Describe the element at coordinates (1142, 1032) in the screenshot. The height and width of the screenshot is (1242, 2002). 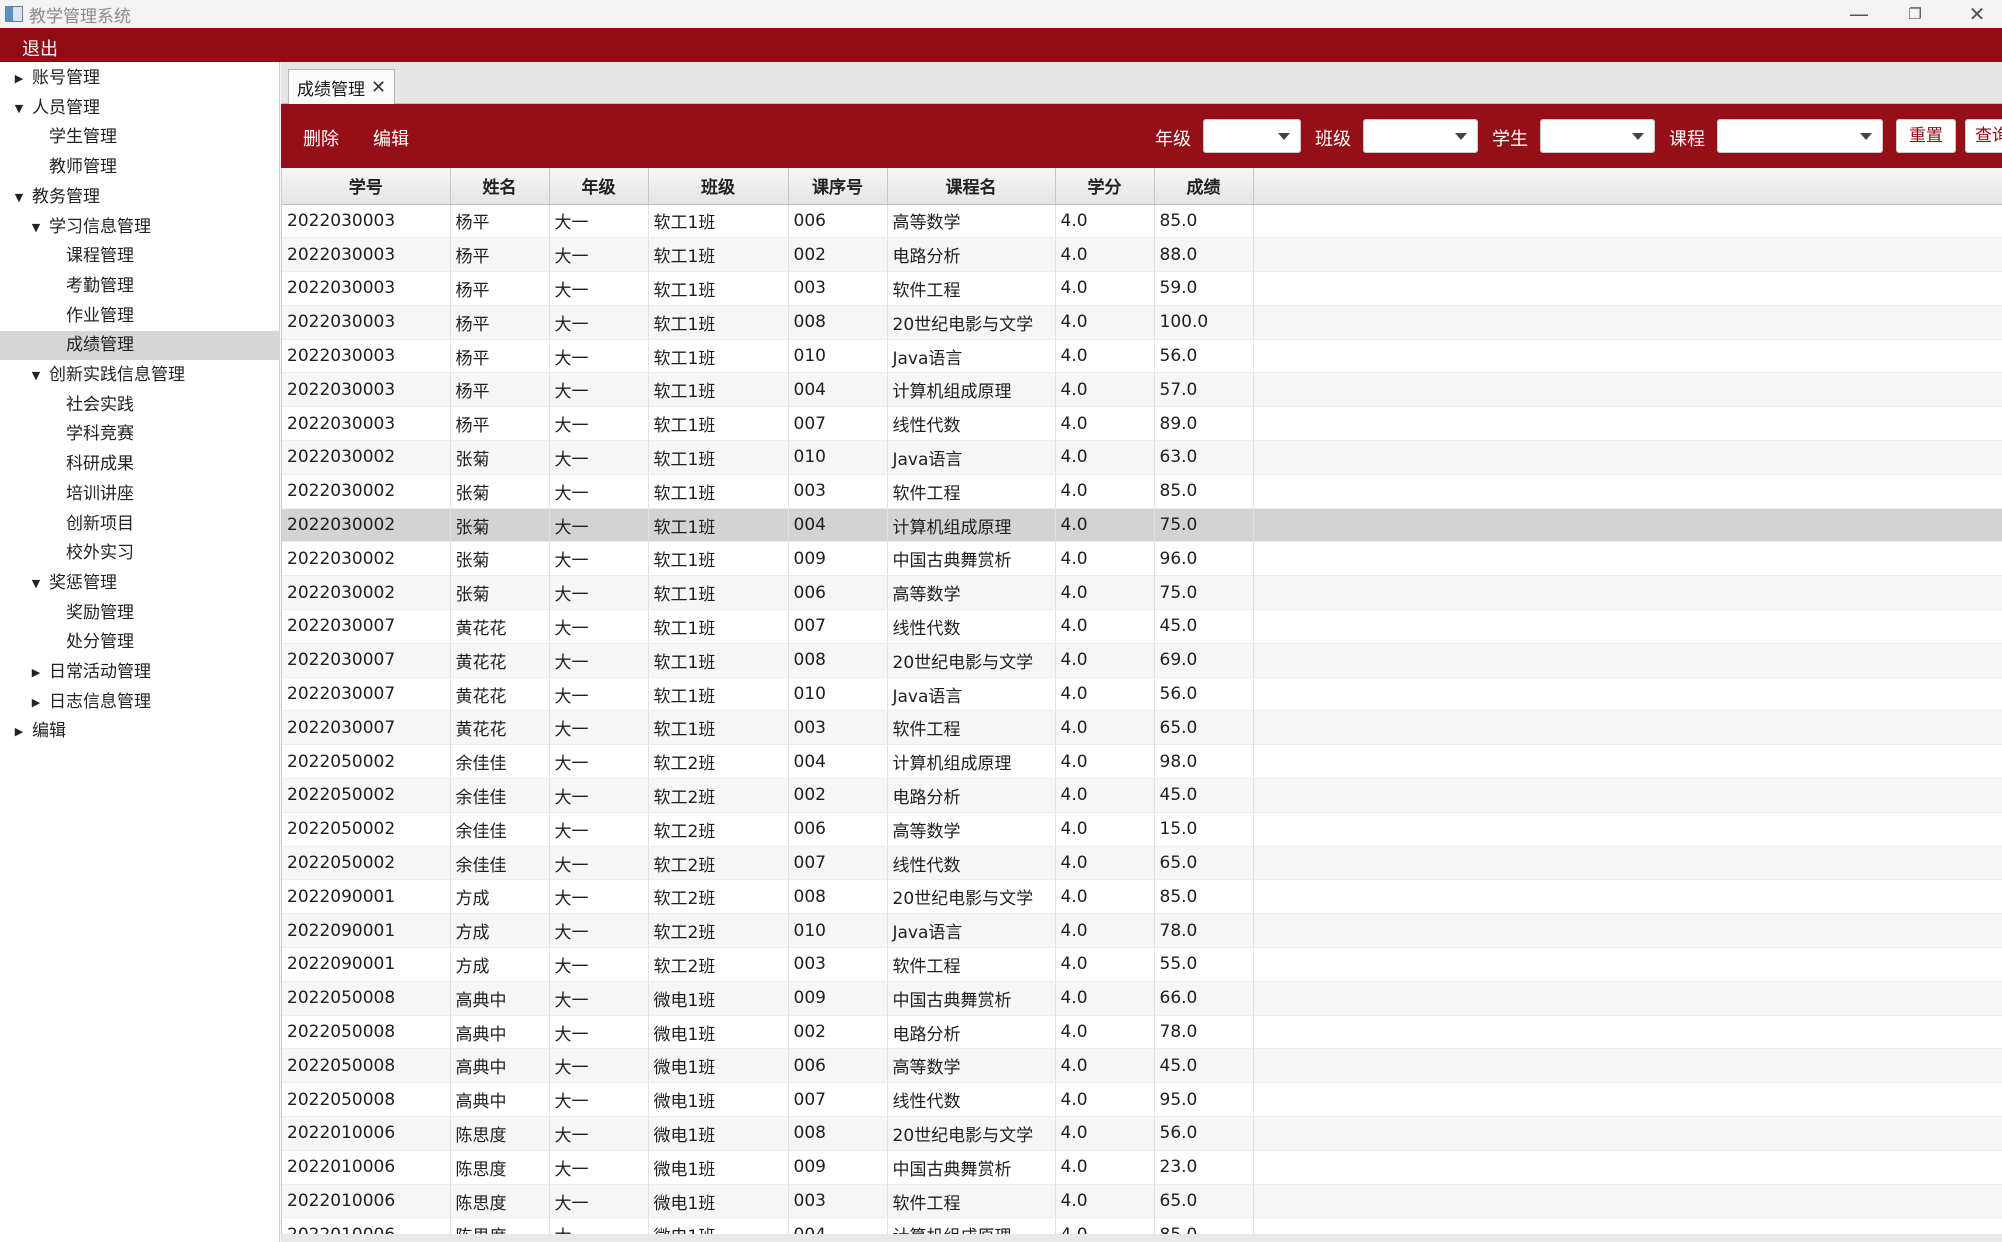
I see `table-row: 2022050008 高典中 大一 微电1班 002 电路分析 4.0 78.0` at that location.